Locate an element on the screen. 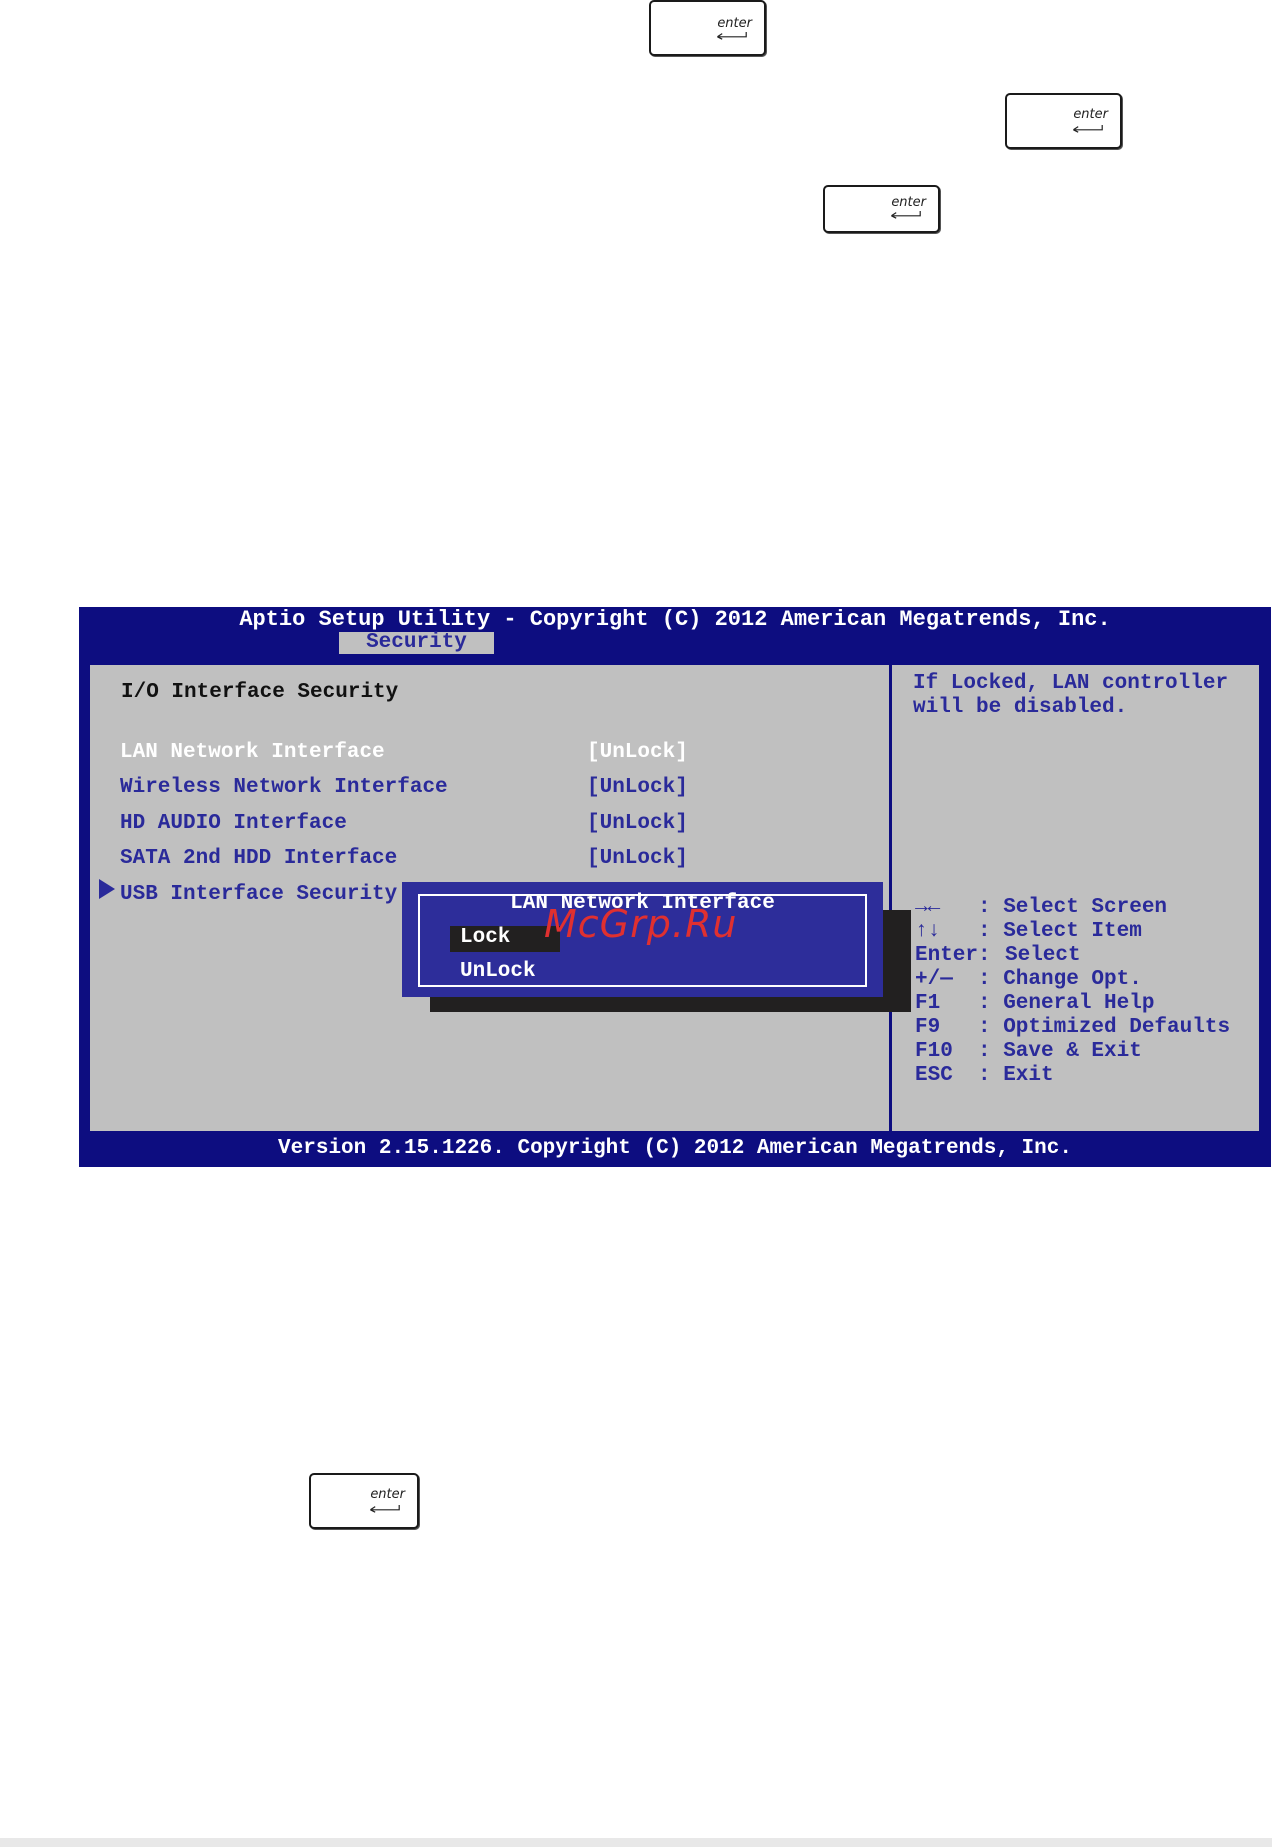  panel-divider is located at coordinates (890, 898).